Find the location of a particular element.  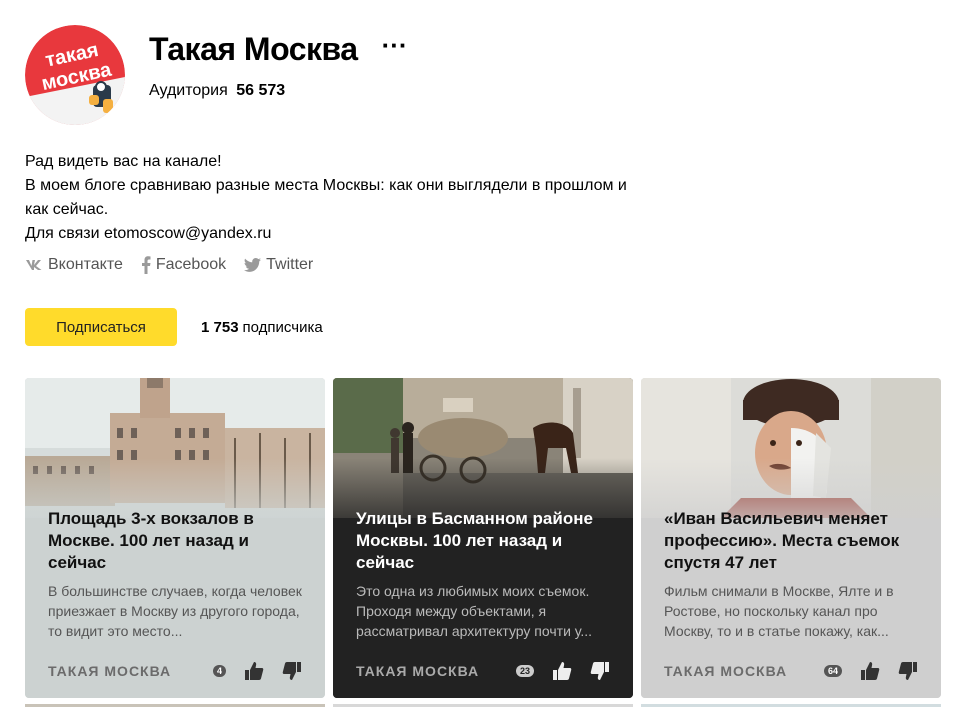

card-footer: ТАКАЯ МОСКВА 64 is located at coordinates (791, 671).